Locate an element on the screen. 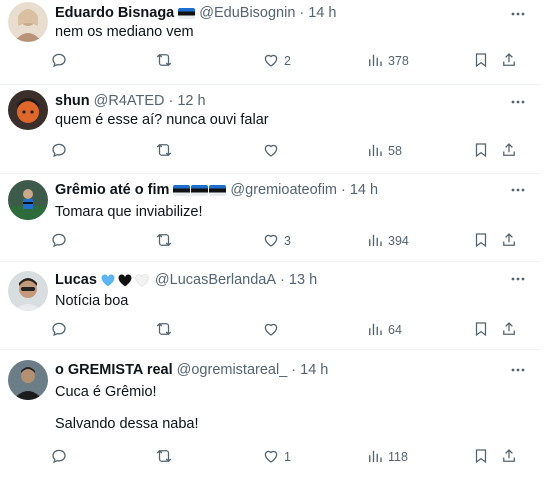  views-count: 64 is located at coordinates (395, 330).